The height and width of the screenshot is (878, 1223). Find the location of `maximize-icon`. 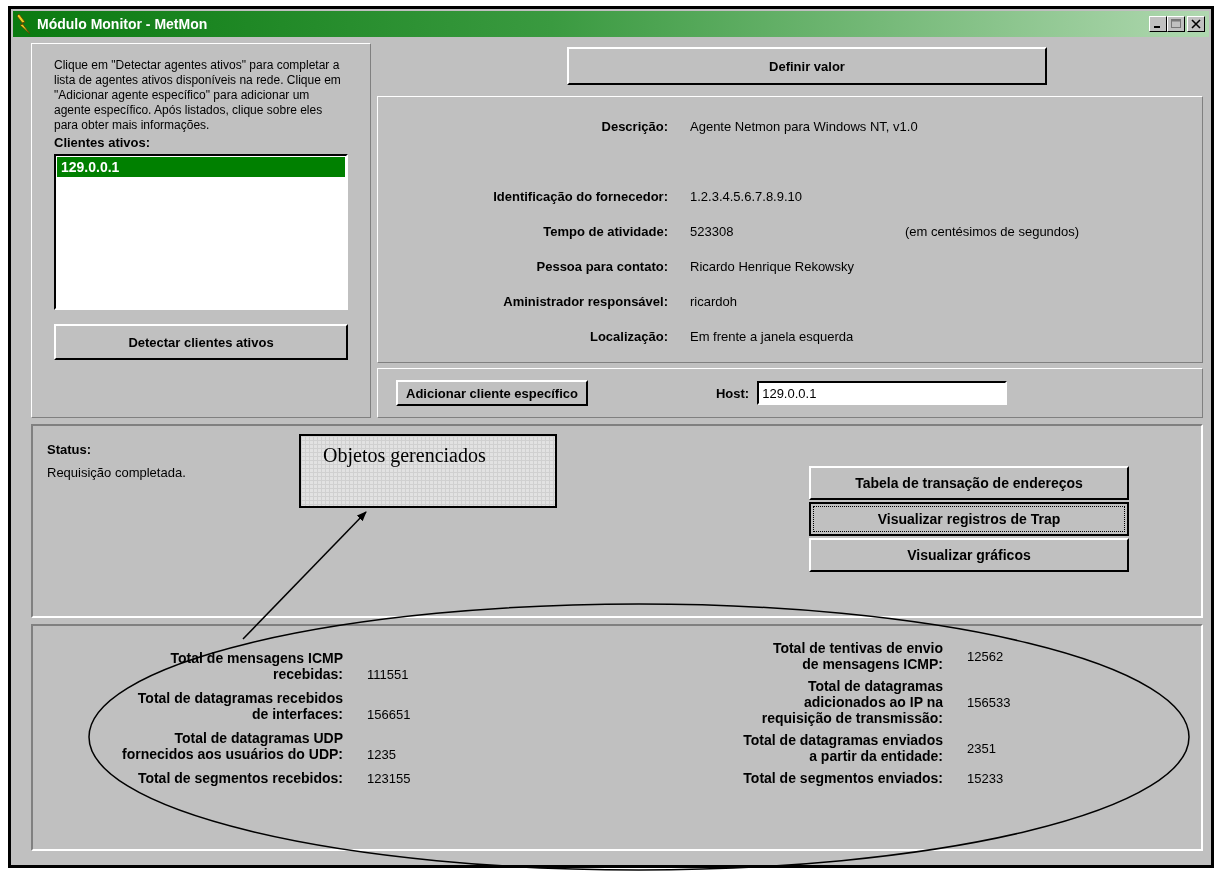

maximize-icon is located at coordinates (1176, 24).